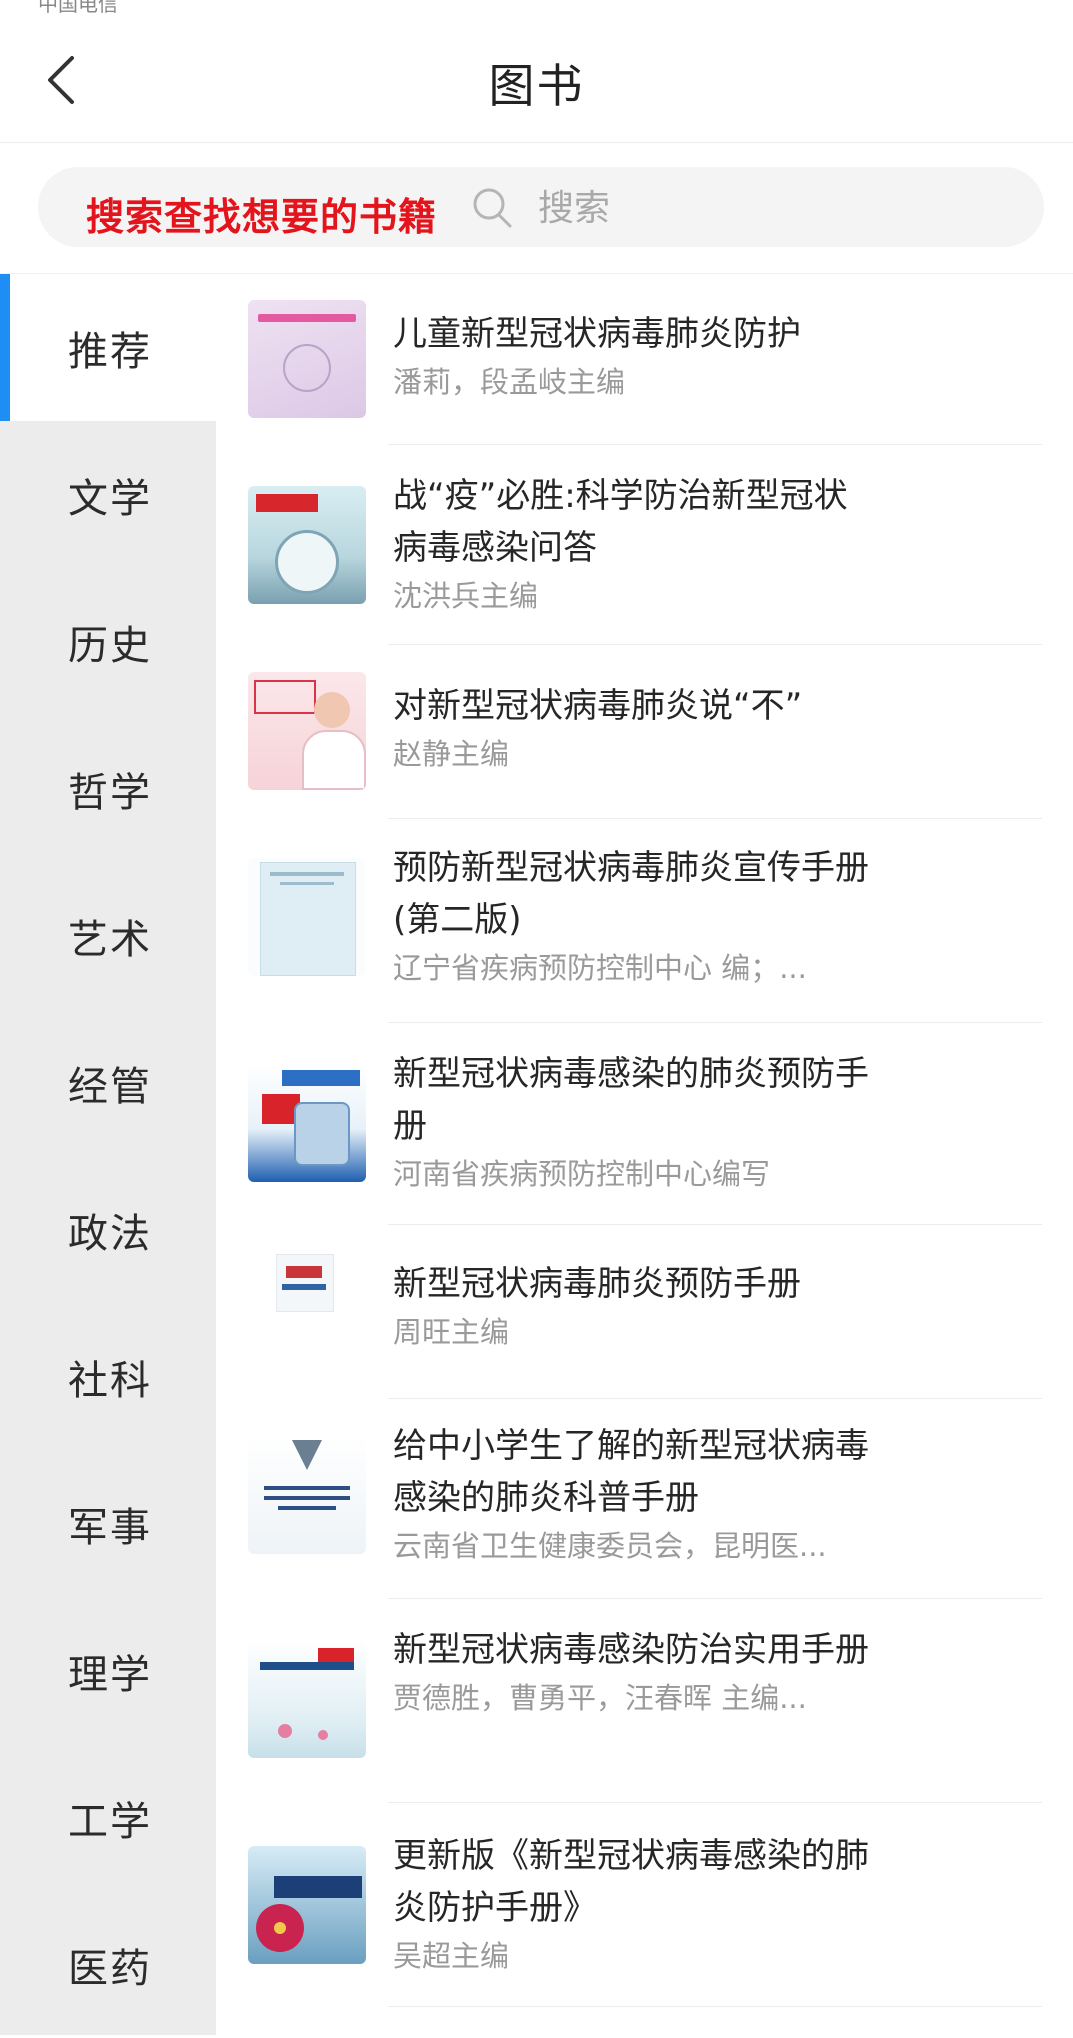 Image resolution: width=1073 pixels, height=2038 pixels. I want to click on sidebar-item-law: 政法, so click(108, 1229).